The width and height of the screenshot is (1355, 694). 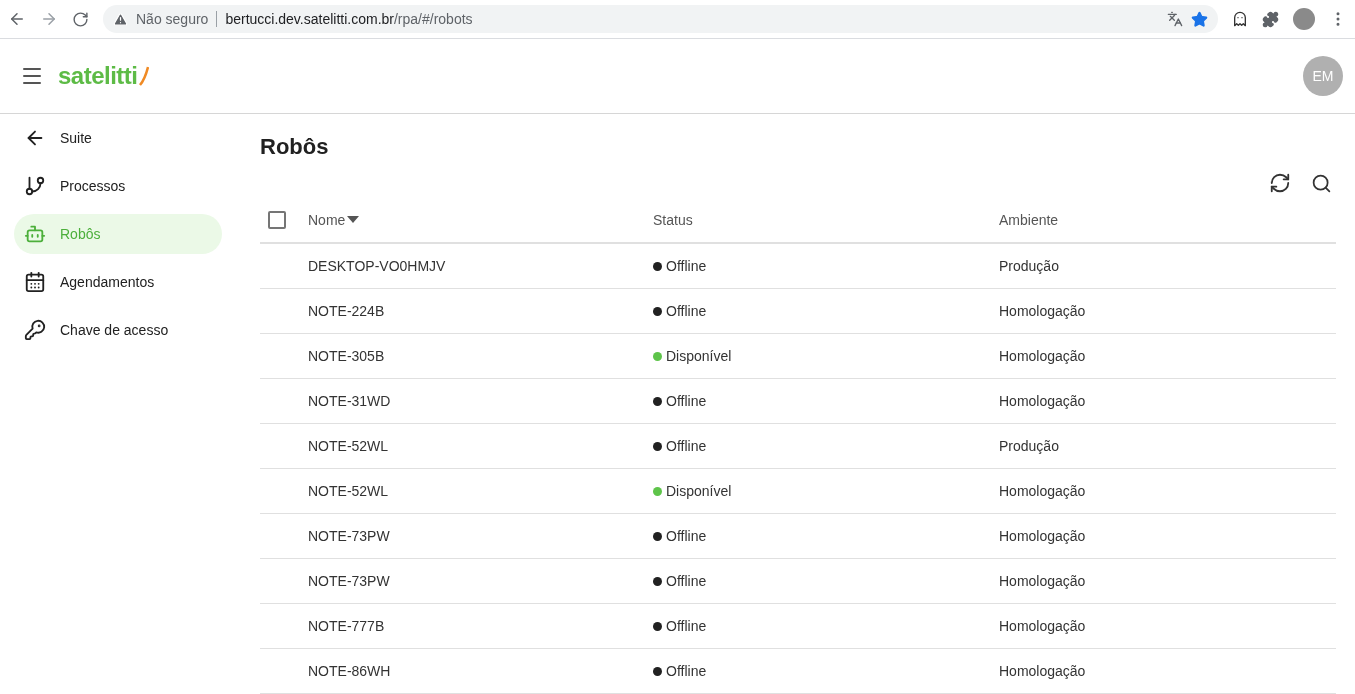 I want to click on translate-icon, so click(x=1175, y=19).